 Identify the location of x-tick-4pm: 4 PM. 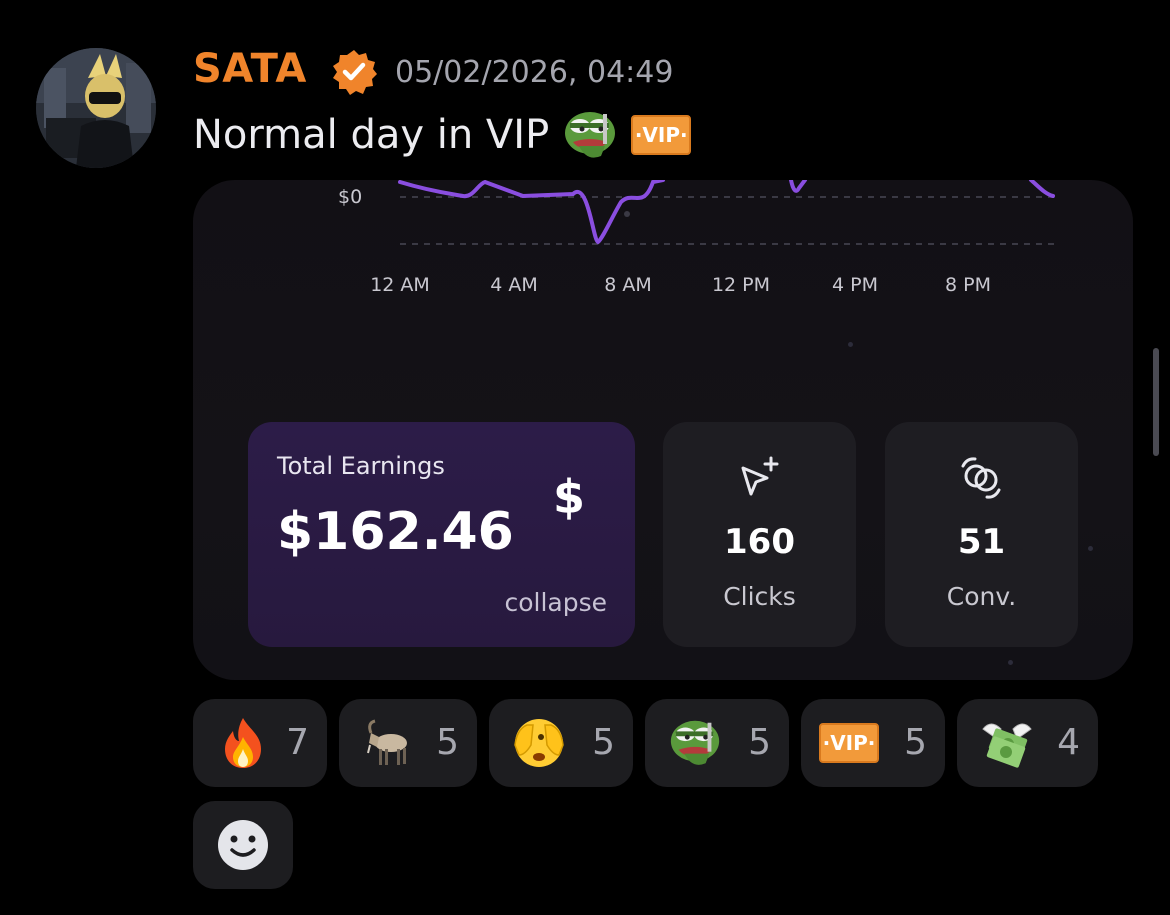
(855, 285).